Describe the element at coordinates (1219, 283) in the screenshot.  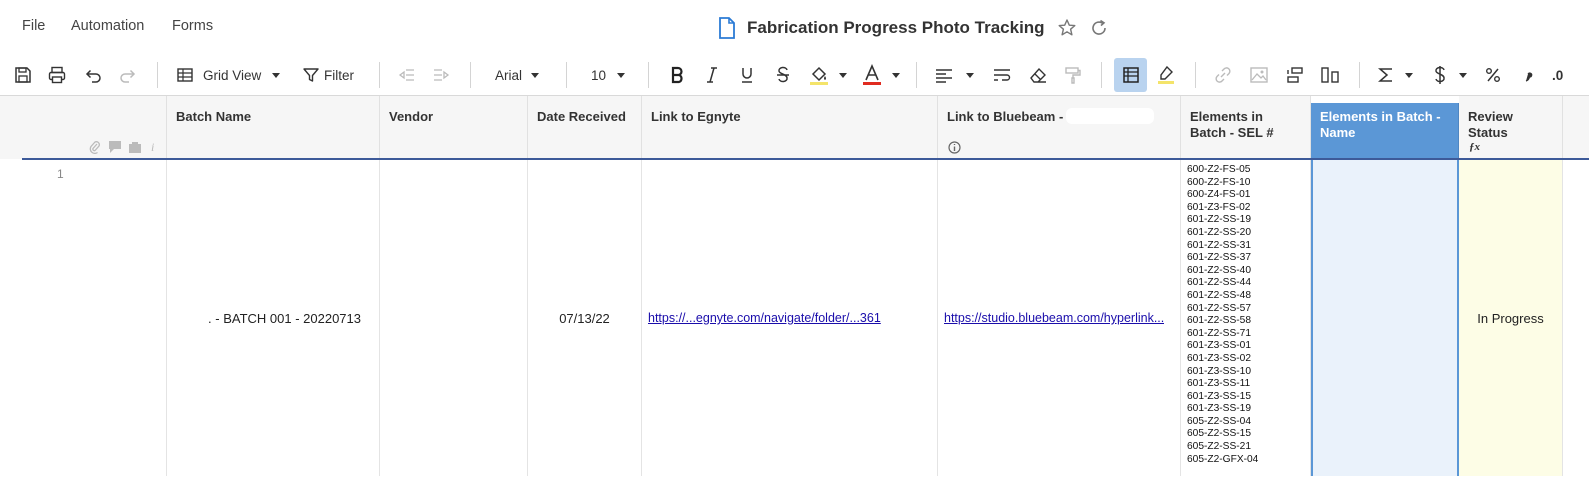
I see `sel-number-item: 601-Z2-SS-44` at that location.